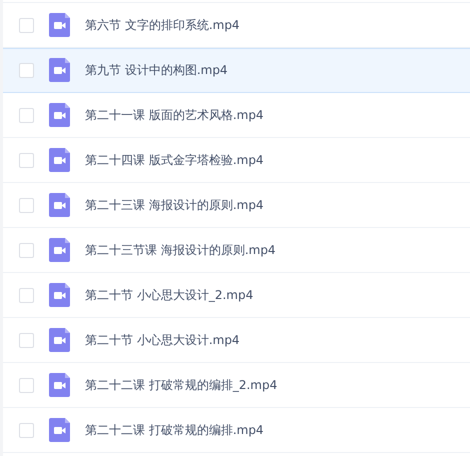  What do you see at coordinates (174, 115) in the screenshot?
I see `file-name: 第二十一课 版面的艺术风格.mp4` at bounding box center [174, 115].